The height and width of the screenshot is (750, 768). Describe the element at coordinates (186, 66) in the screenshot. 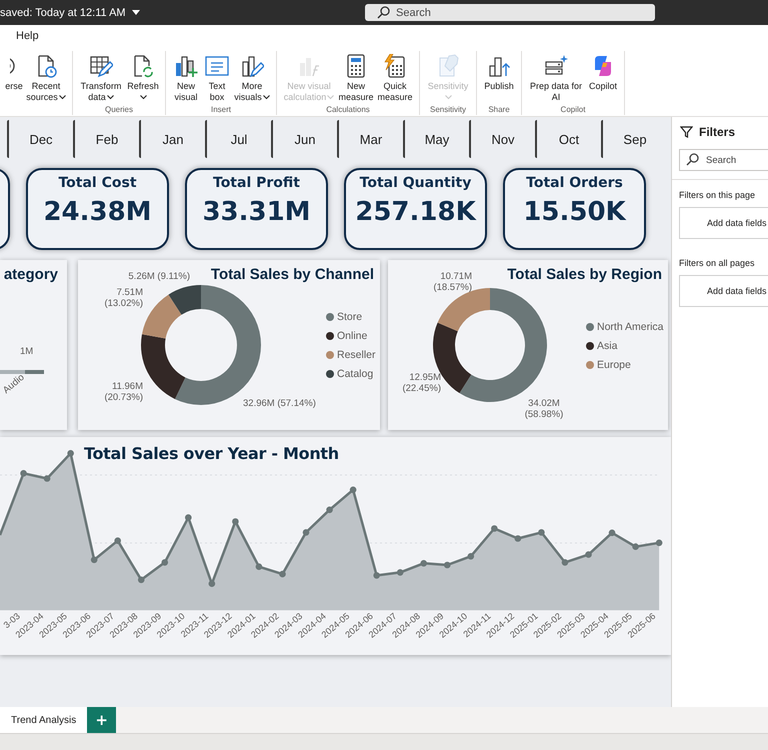

I see `bar-chart-plus-icon` at that location.